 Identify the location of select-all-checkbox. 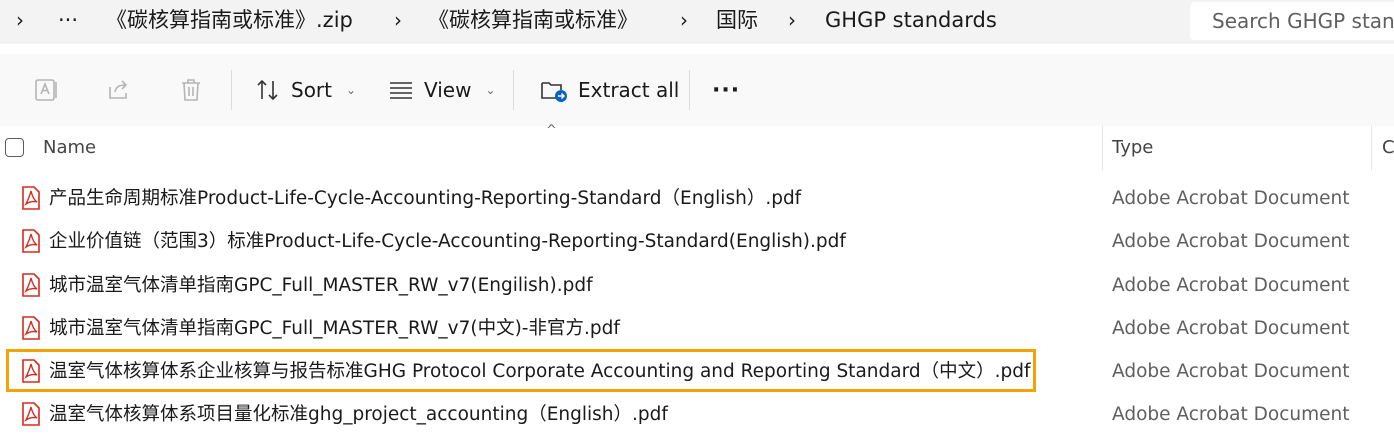
(14, 147).